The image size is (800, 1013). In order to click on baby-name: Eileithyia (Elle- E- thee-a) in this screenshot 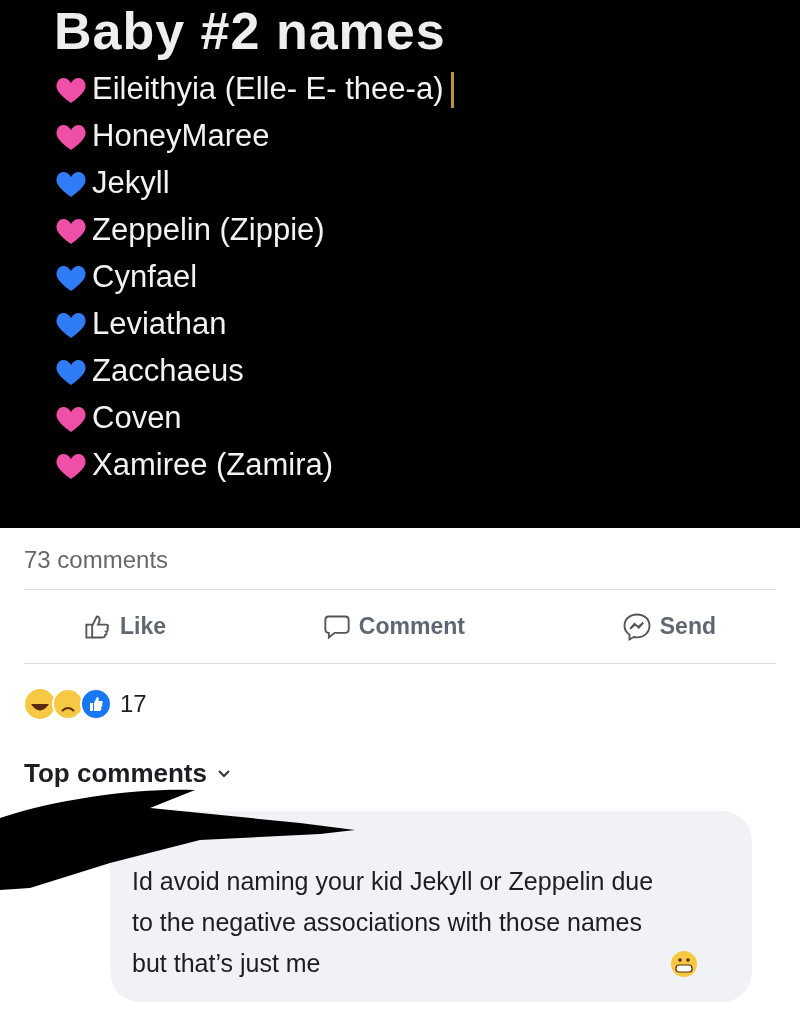, I will do `click(268, 89)`.